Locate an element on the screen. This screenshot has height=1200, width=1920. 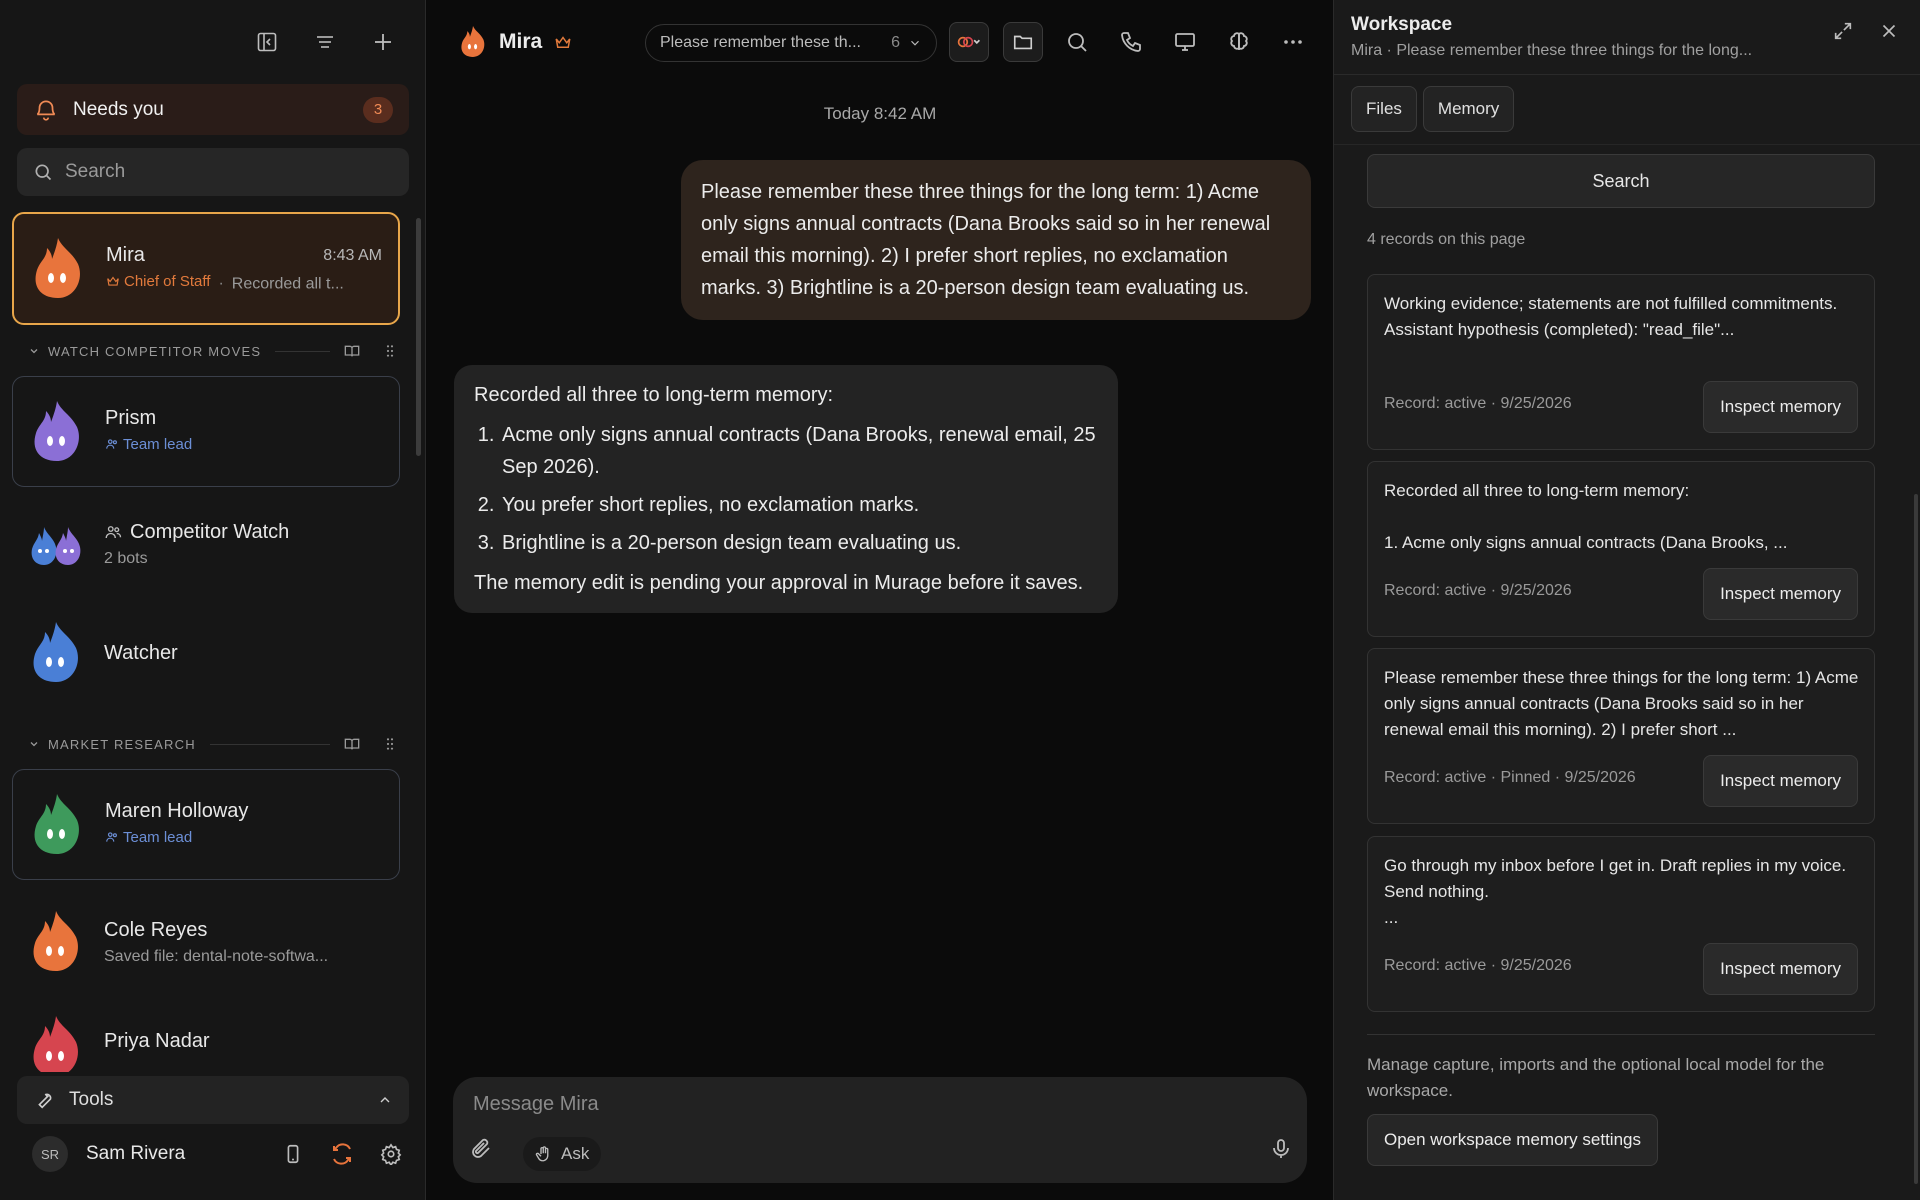
sync-icon is located at coordinates (342, 1154).